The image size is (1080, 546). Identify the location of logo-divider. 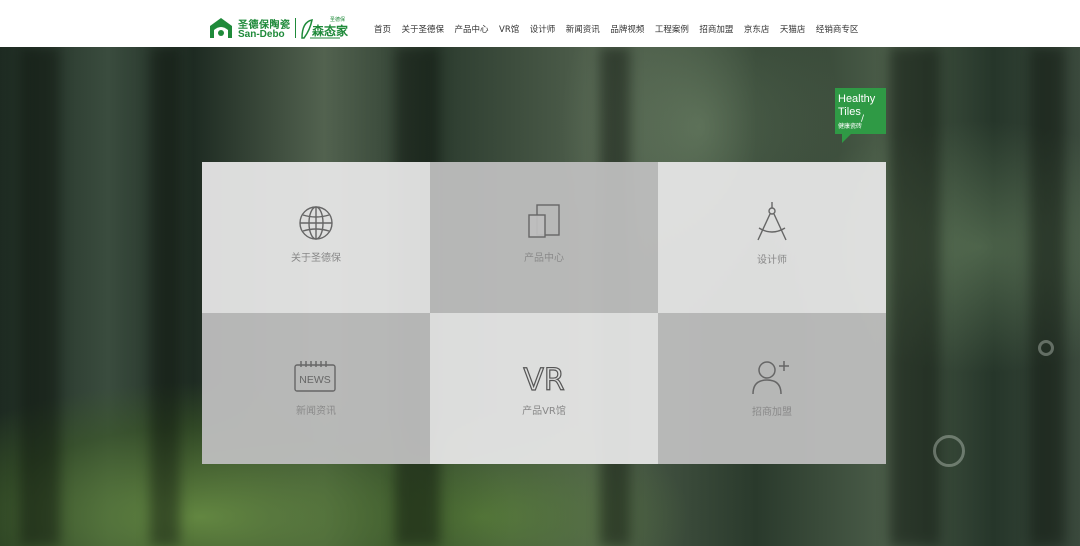
(295, 28).